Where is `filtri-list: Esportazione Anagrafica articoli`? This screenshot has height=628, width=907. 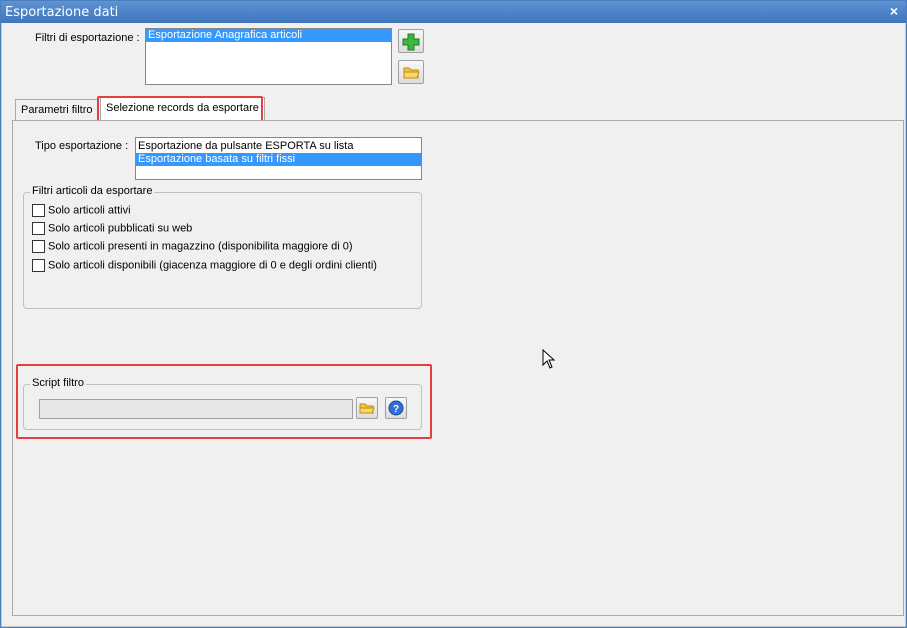 filtri-list: Esportazione Anagrafica articoli is located at coordinates (268, 56).